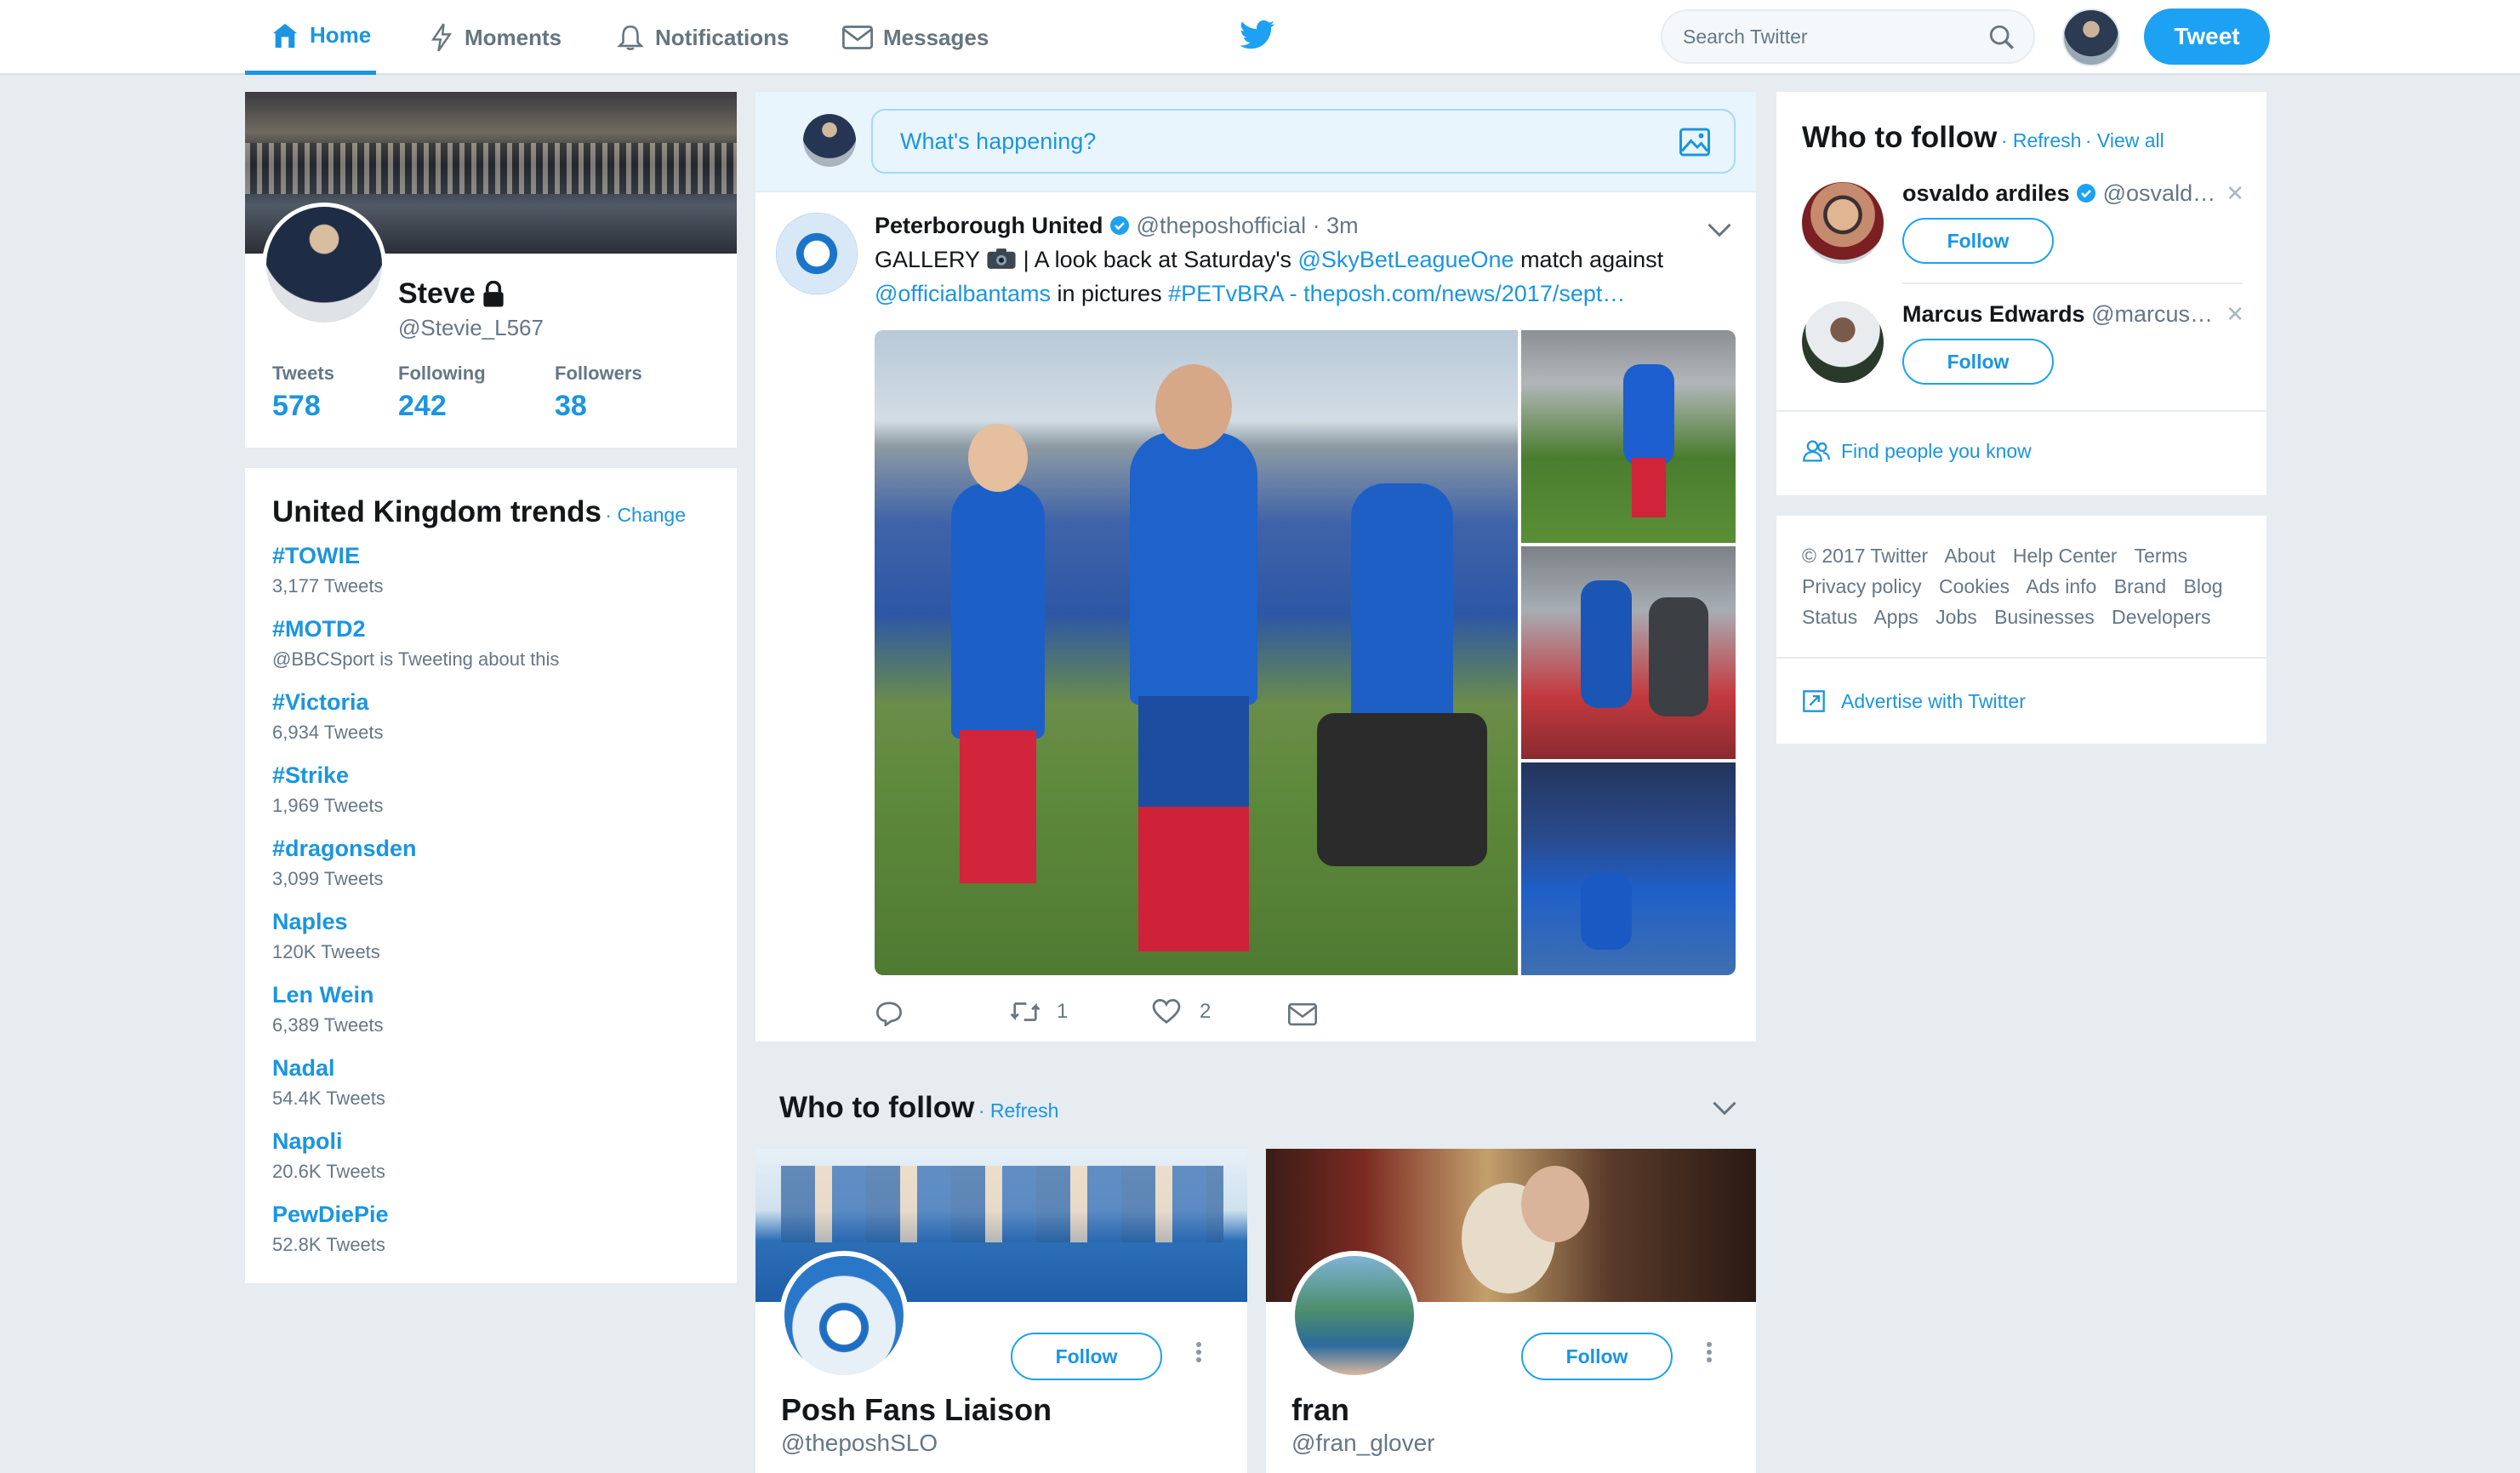  I want to click on compose-input: What's happening?, so click(1304, 141).